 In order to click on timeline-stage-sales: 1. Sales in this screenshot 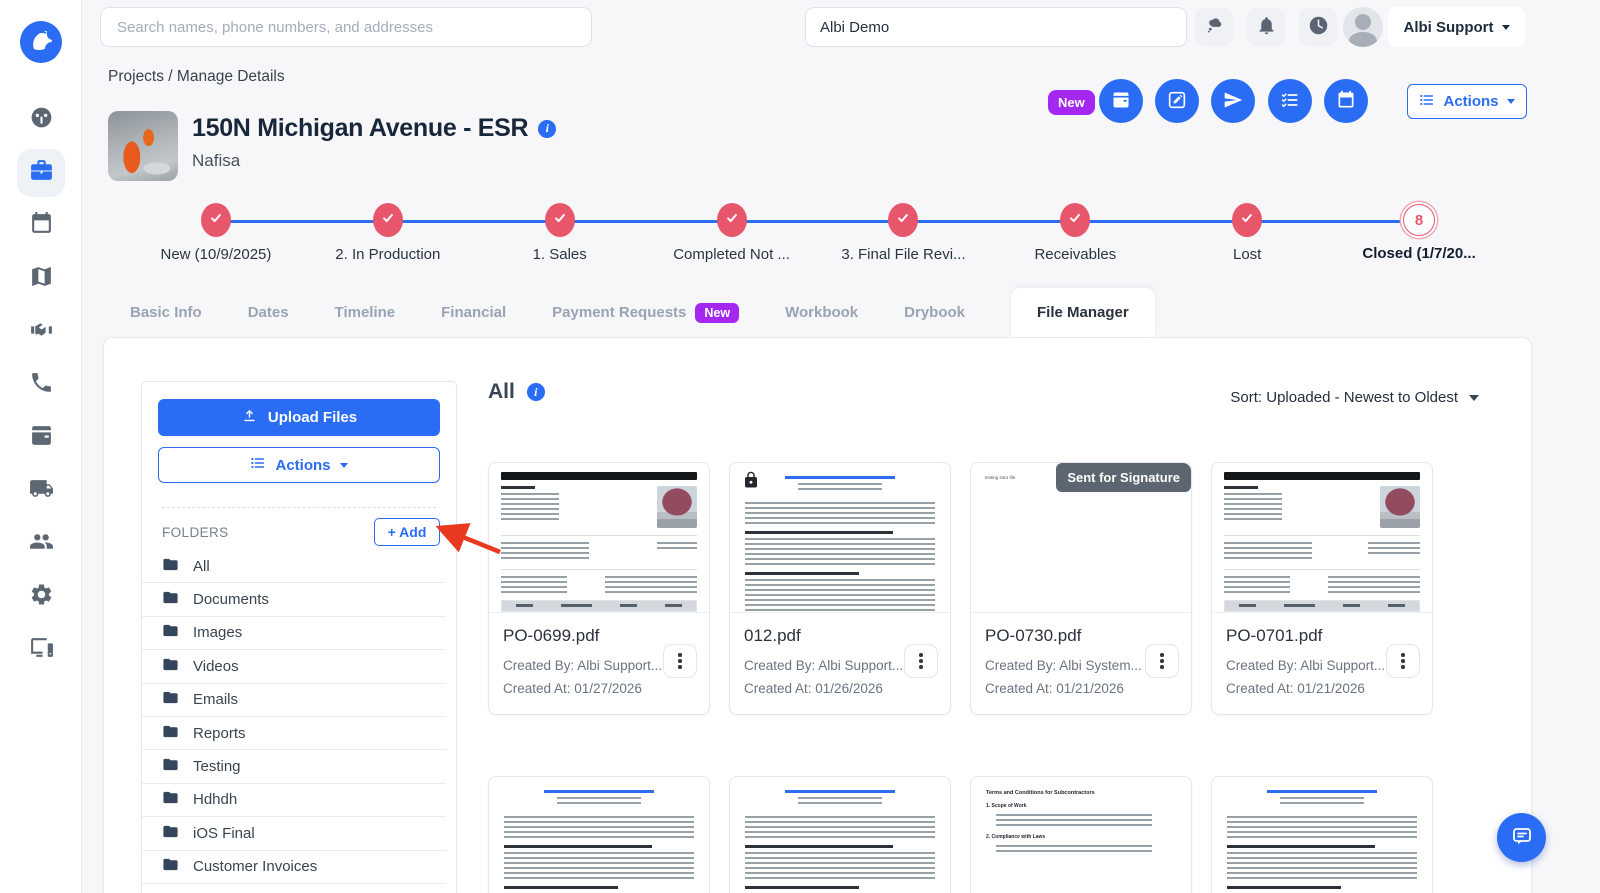, I will do `click(560, 233)`.